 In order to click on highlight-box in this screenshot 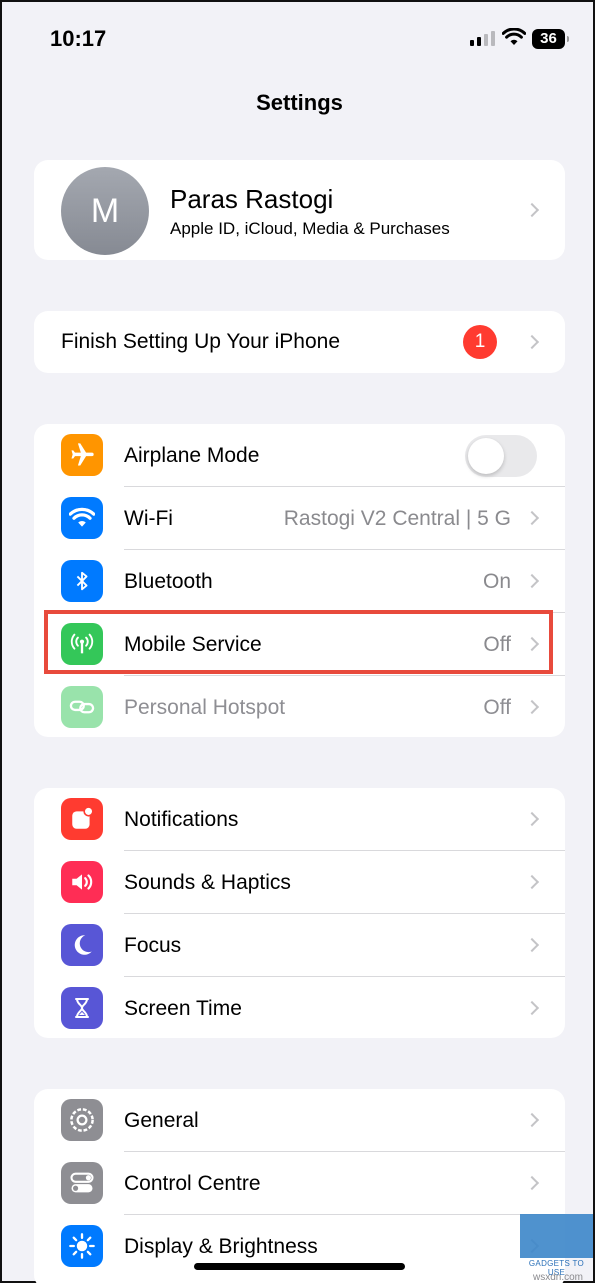, I will do `click(298, 642)`.